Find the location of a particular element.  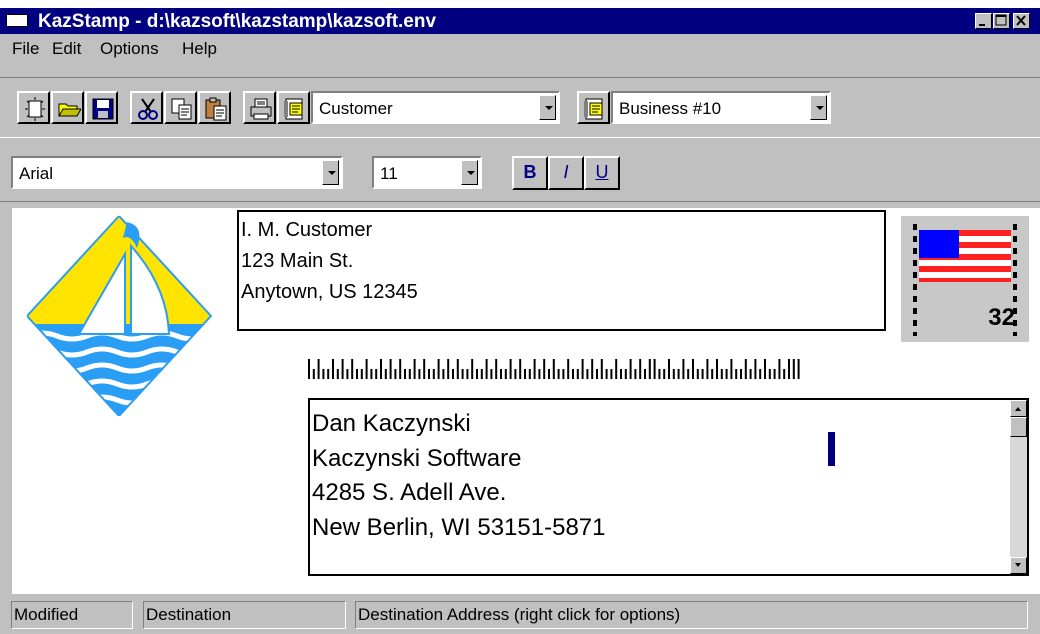

menu-help: Help is located at coordinates (199, 49).